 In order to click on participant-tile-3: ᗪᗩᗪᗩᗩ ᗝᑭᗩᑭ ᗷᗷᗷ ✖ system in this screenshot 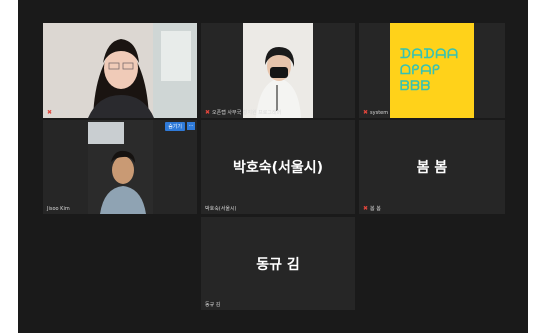, I will do `click(432, 70)`.